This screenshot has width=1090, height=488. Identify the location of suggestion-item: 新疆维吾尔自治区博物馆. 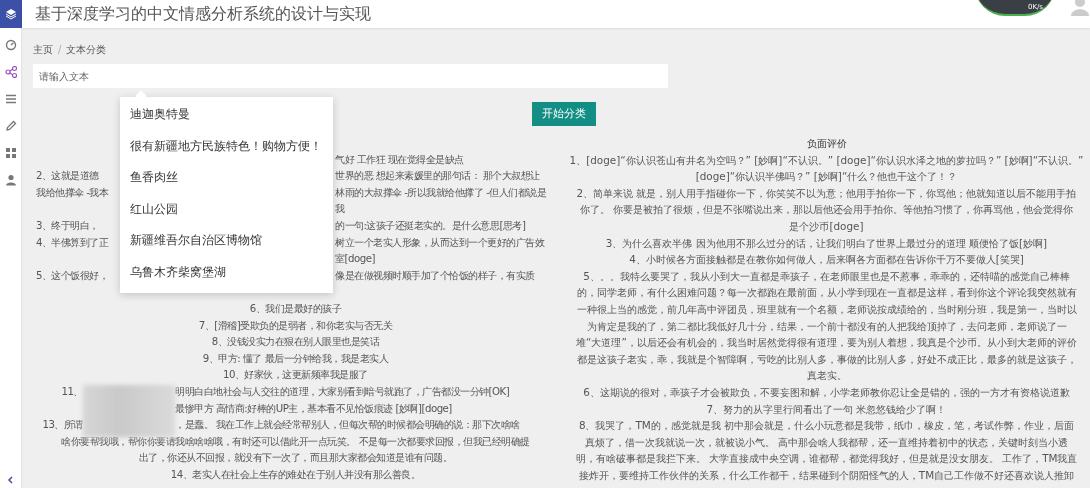
(226, 241).